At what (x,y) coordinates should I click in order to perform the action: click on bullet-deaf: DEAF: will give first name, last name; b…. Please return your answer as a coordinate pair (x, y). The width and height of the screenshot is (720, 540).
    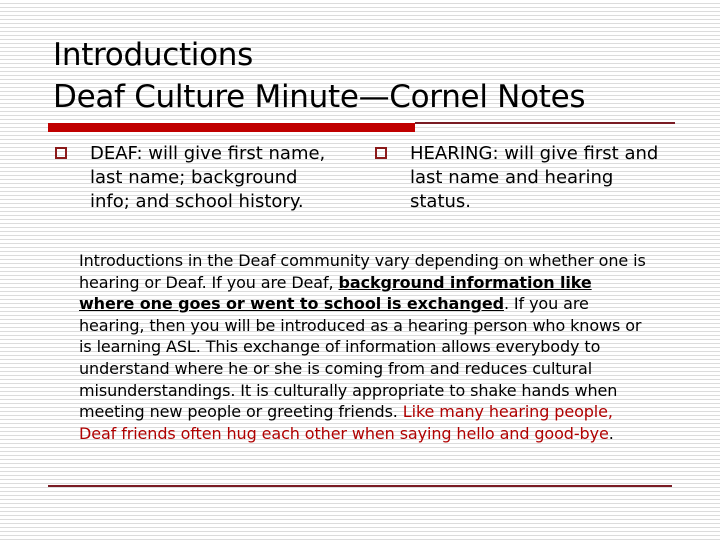
    Looking at the image, I should click on (192, 178).